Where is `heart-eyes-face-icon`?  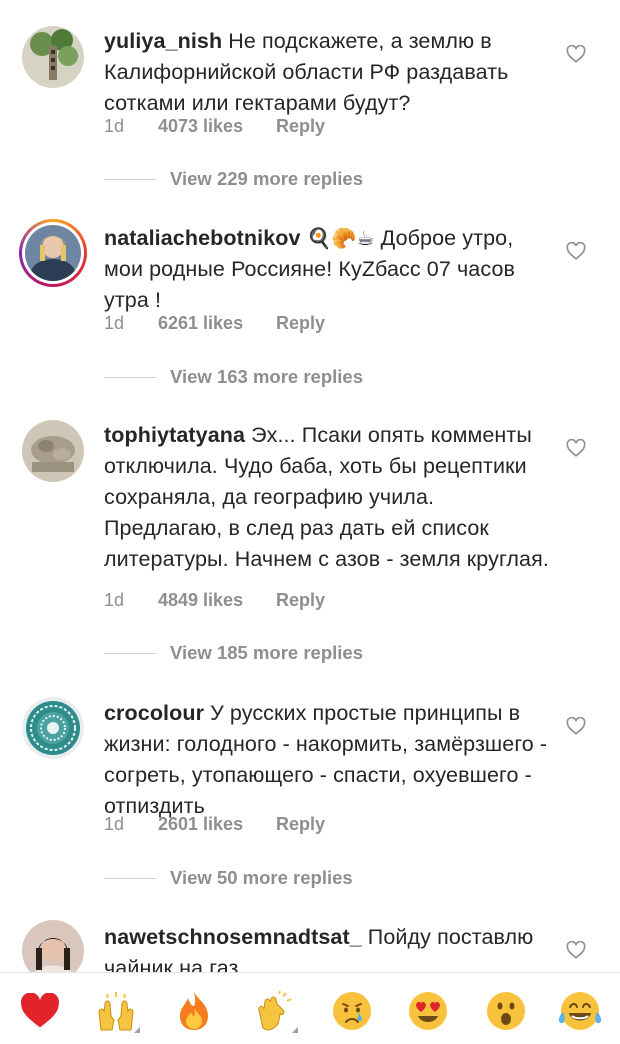 heart-eyes-face-icon is located at coordinates (428, 1011).